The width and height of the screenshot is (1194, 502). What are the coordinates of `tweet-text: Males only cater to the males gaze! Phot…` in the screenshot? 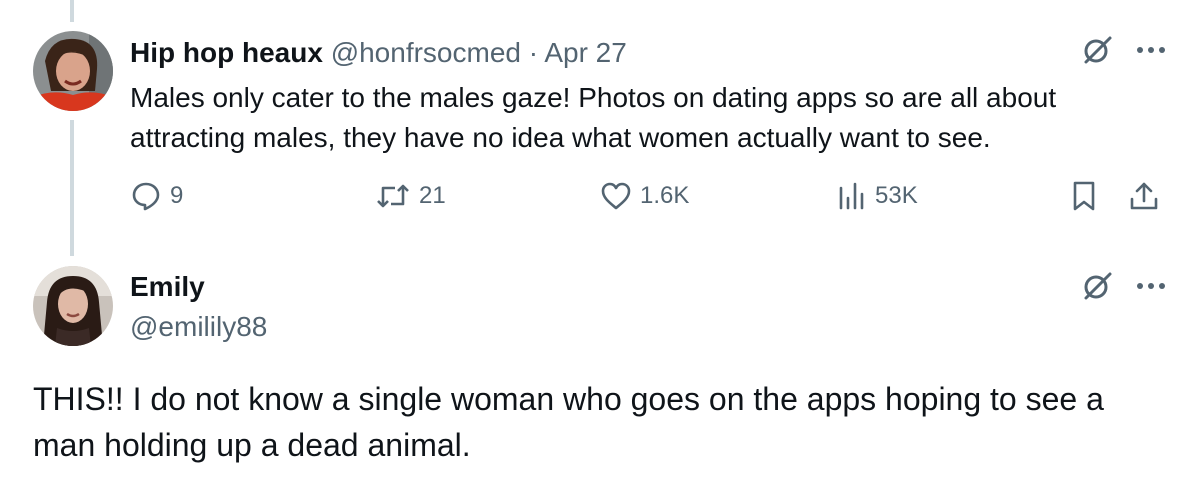 It's located at (593, 117).